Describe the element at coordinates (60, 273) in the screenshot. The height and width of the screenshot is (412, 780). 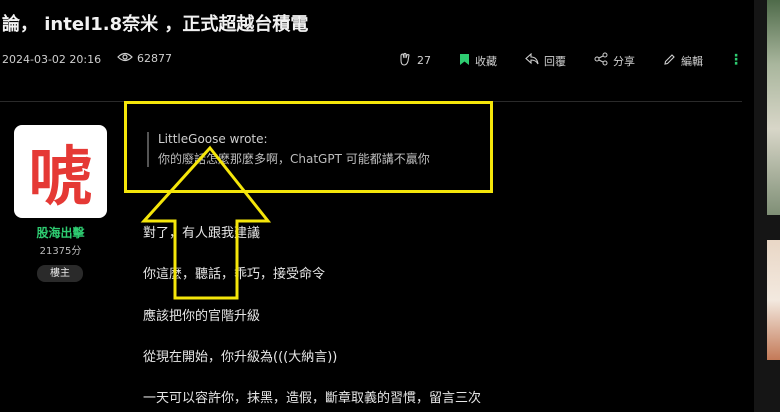
I see `op-badge: 樓主` at that location.